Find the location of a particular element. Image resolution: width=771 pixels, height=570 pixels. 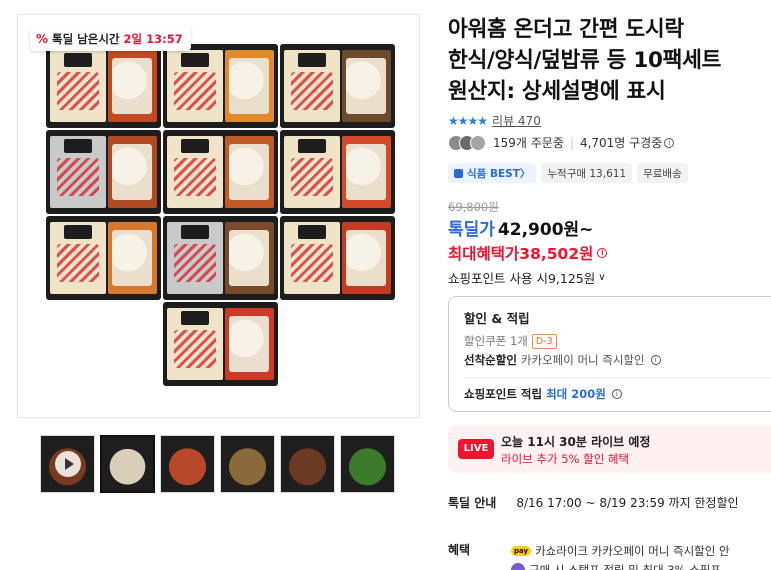

deal-price-label: 톡딜가 is located at coordinates (471, 230).